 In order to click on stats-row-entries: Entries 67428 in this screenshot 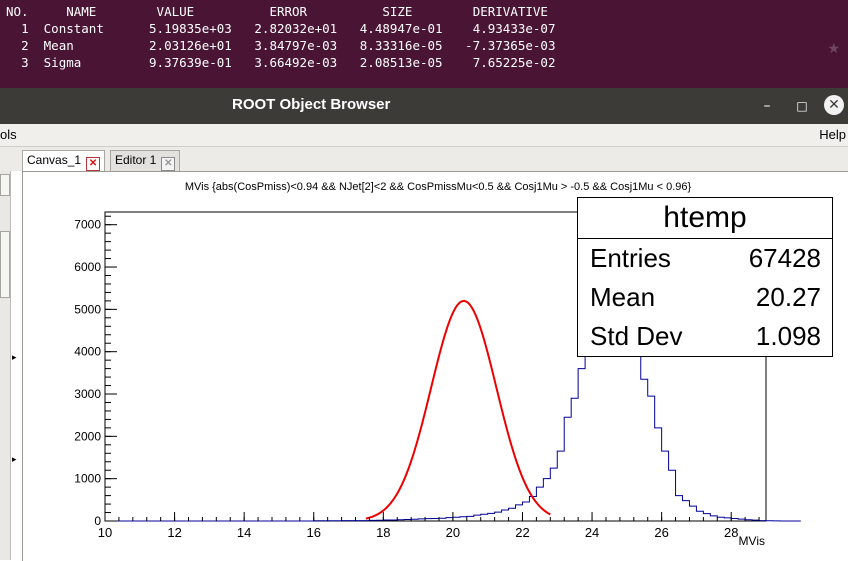, I will do `click(705, 258)`.